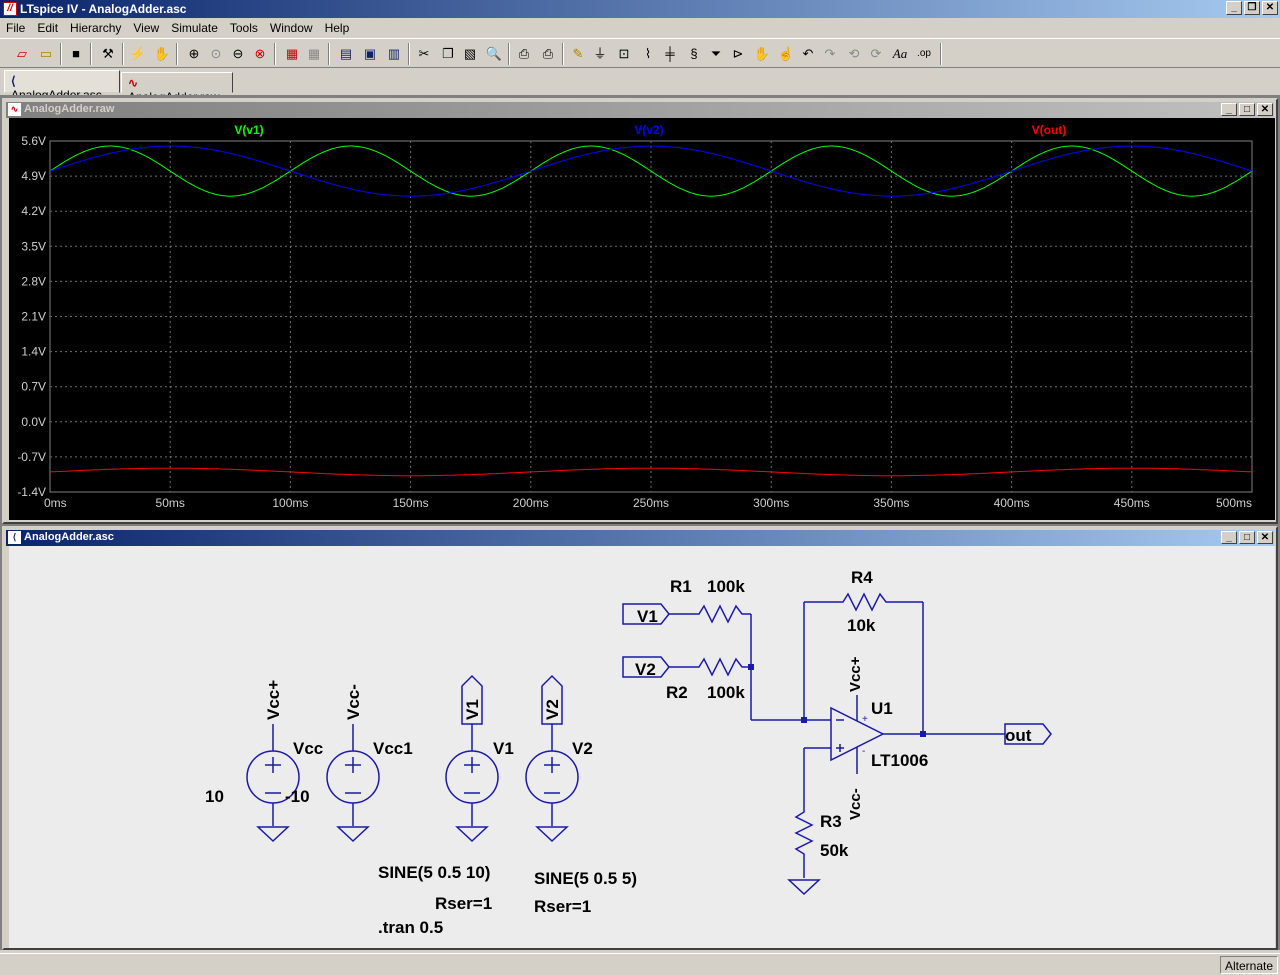 Image resolution: width=1280 pixels, height=975 pixels. Describe the element at coordinates (448, 54) in the screenshot. I see `copy-icon: ❐` at that location.